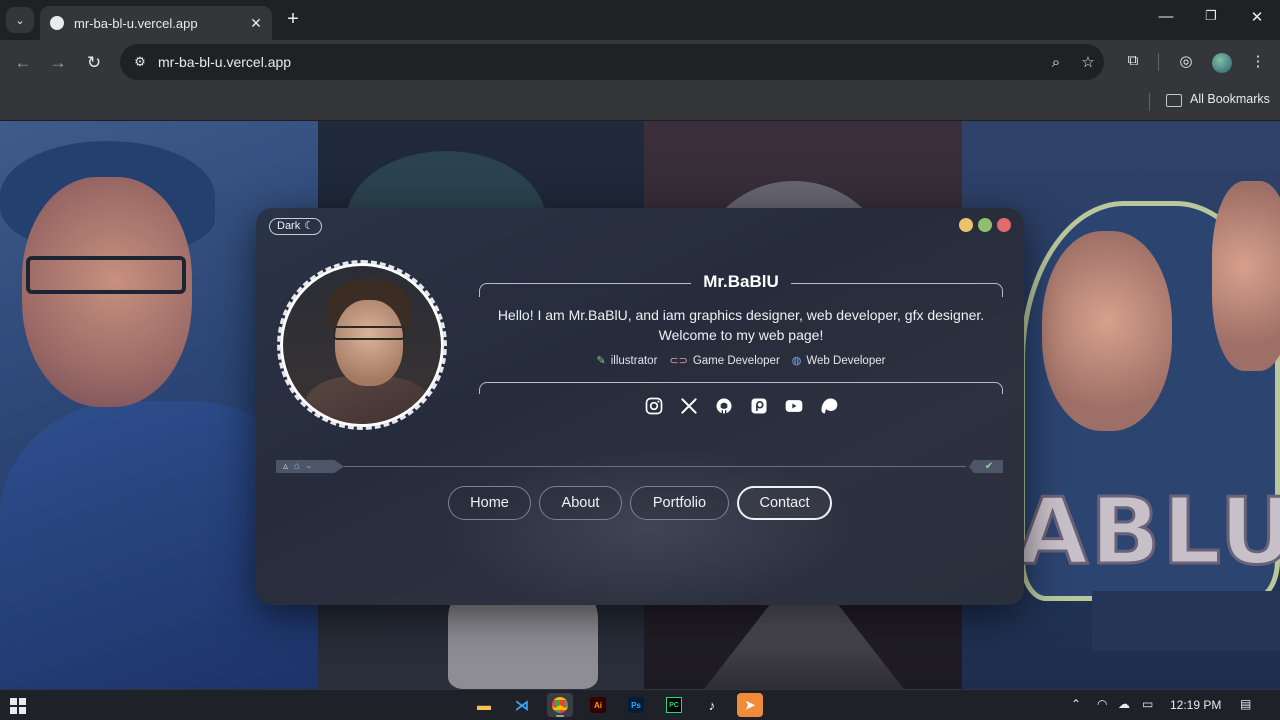 This screenshot has width=1280, height=720. Describe the element at coordinates (846, 360) in the screenshot. I see `tag-label: Web Developer` at that location.